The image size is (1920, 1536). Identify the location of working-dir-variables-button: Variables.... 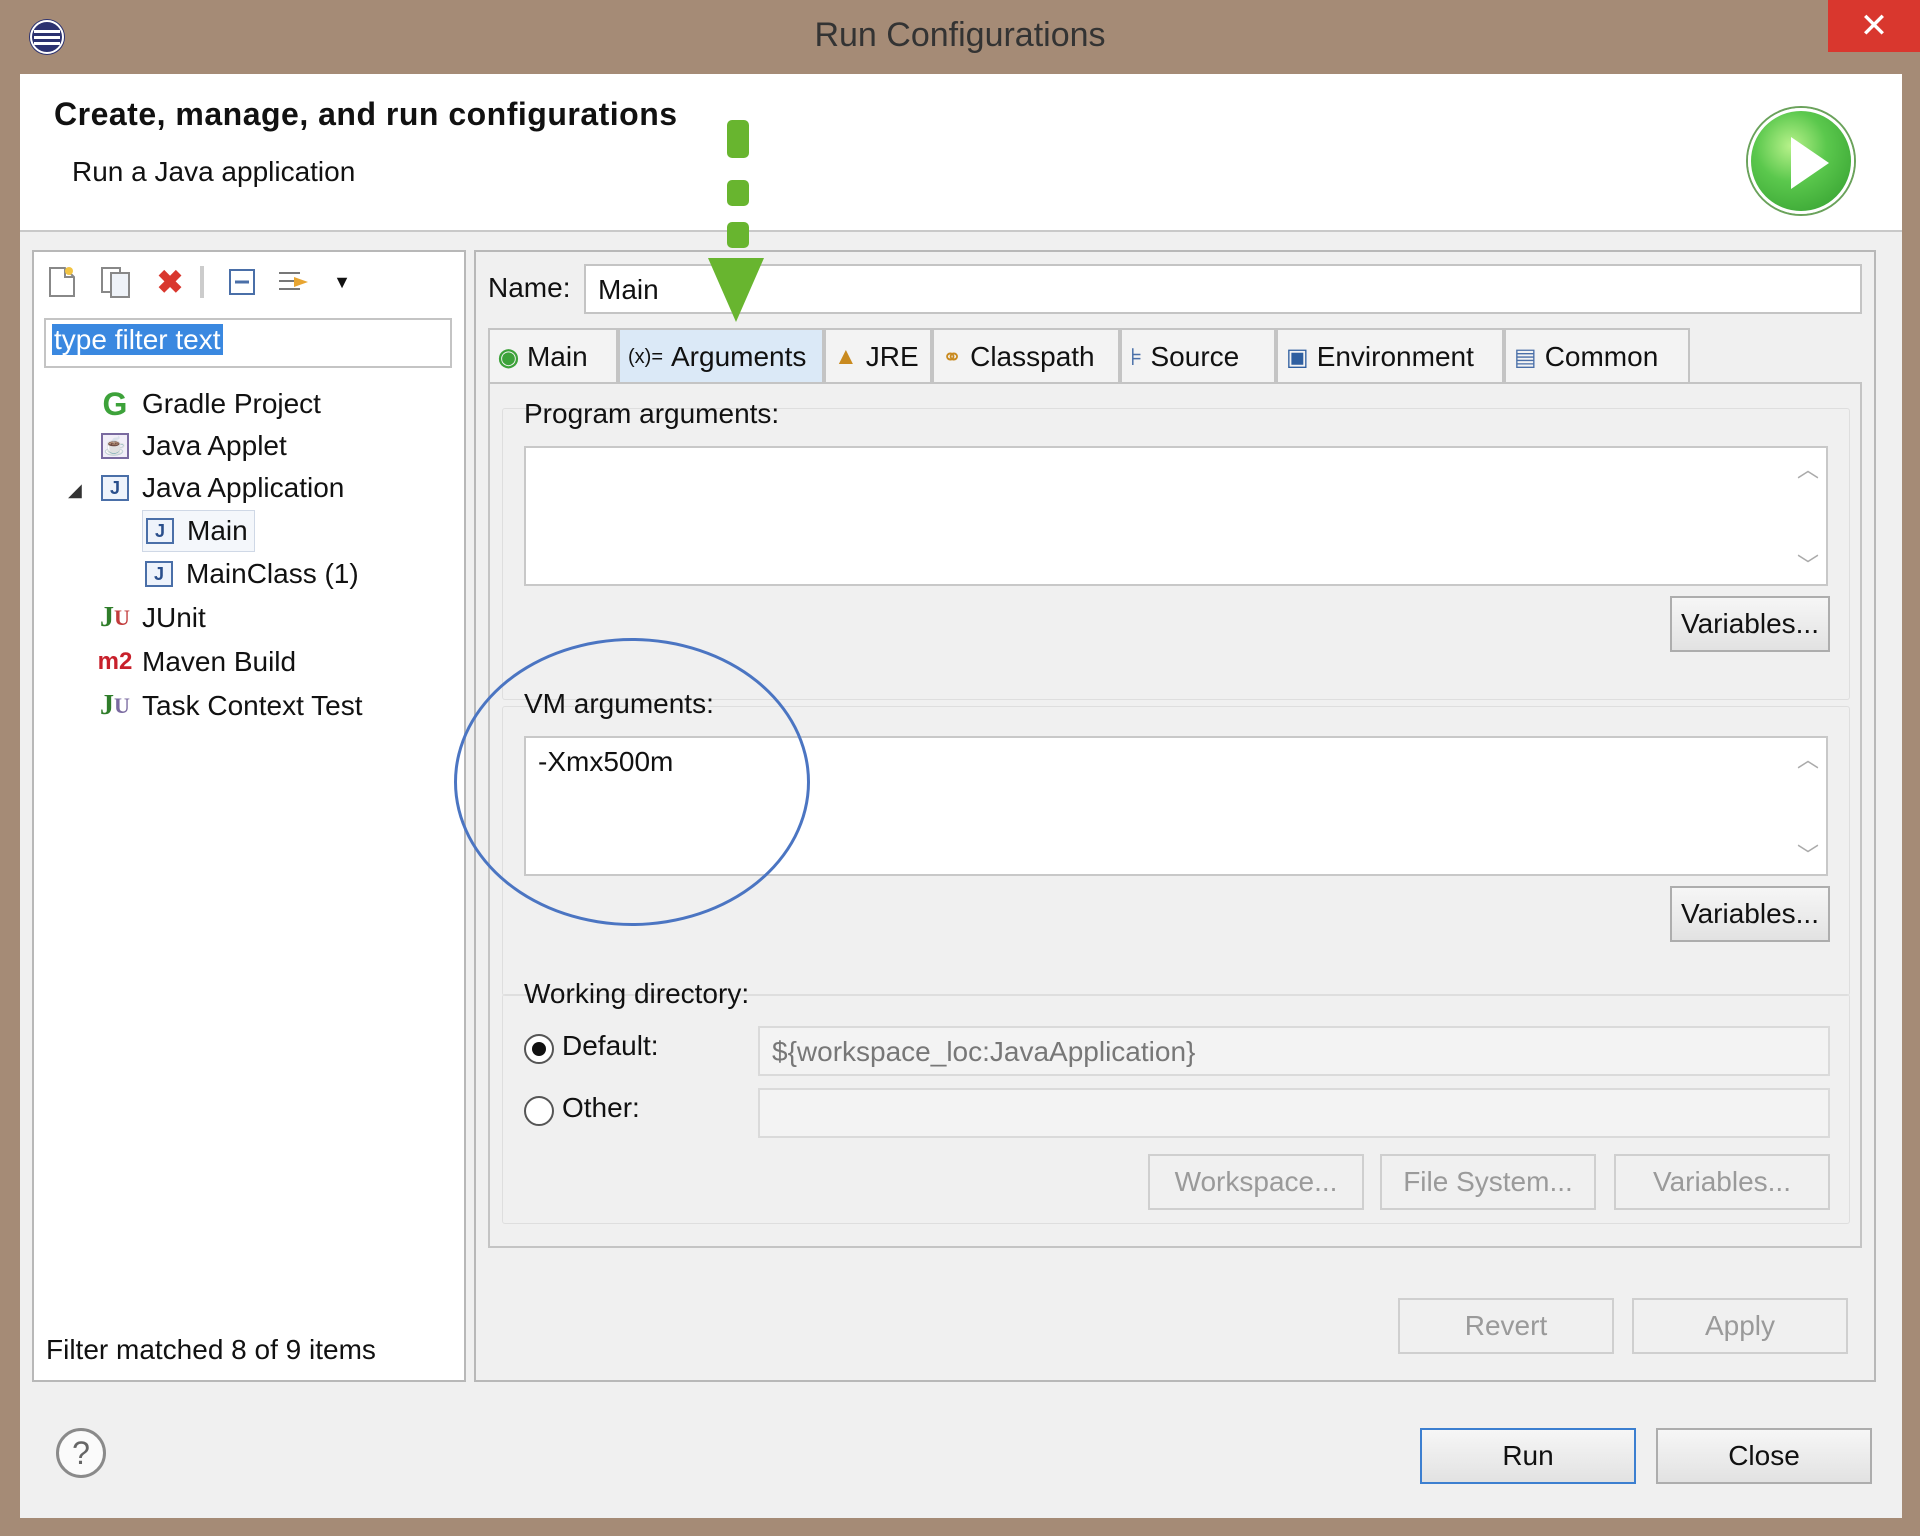
(1722, 1182).